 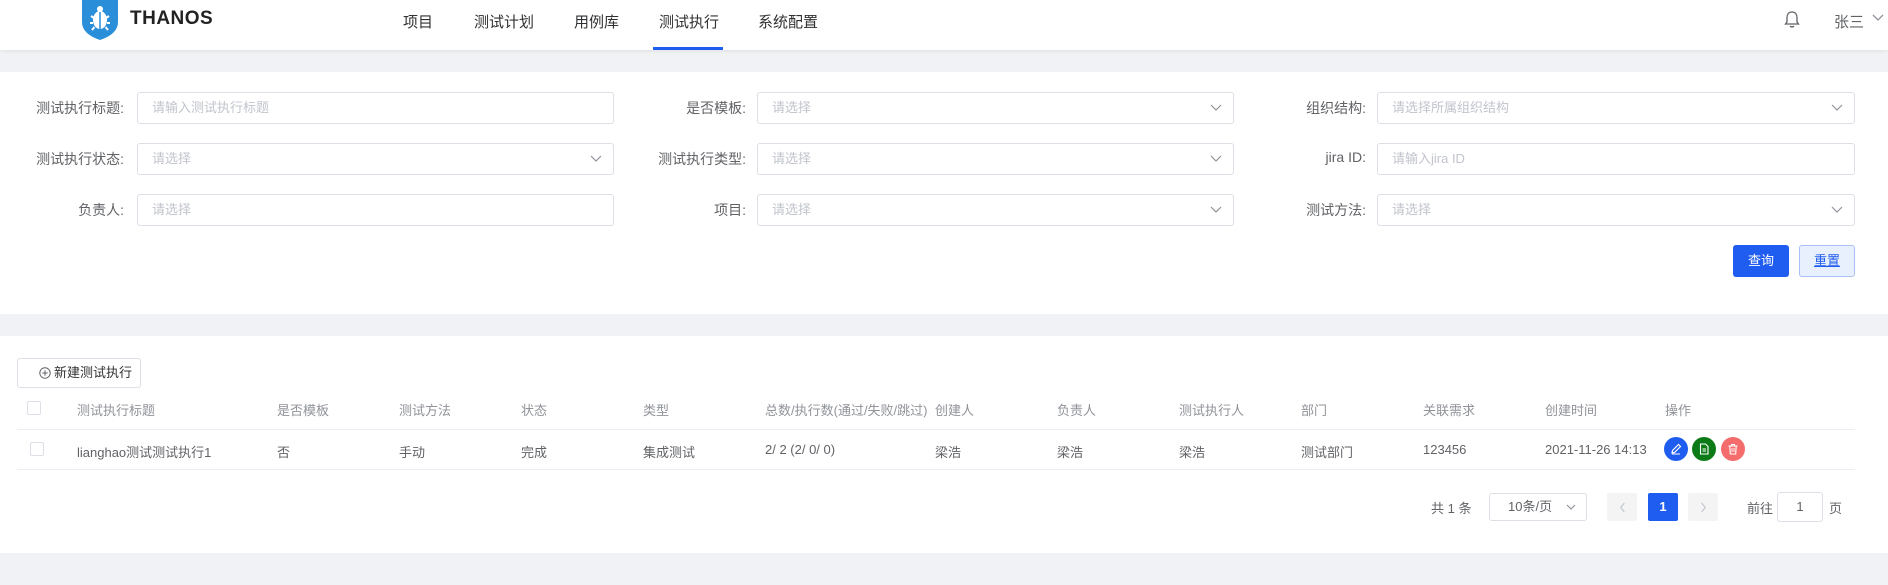 What do you see at coordinates (730, 210) in the screenshot?
I see `filter-label-project: 项目:` at bounding box center [730, 210].